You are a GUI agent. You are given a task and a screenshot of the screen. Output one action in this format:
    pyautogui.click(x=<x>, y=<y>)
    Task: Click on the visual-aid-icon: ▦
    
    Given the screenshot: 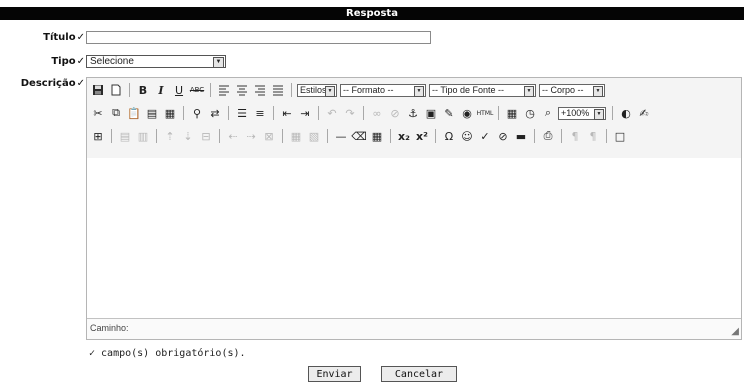 What is the action you would take?
    pyautogui.click(x=377, y=136)
    